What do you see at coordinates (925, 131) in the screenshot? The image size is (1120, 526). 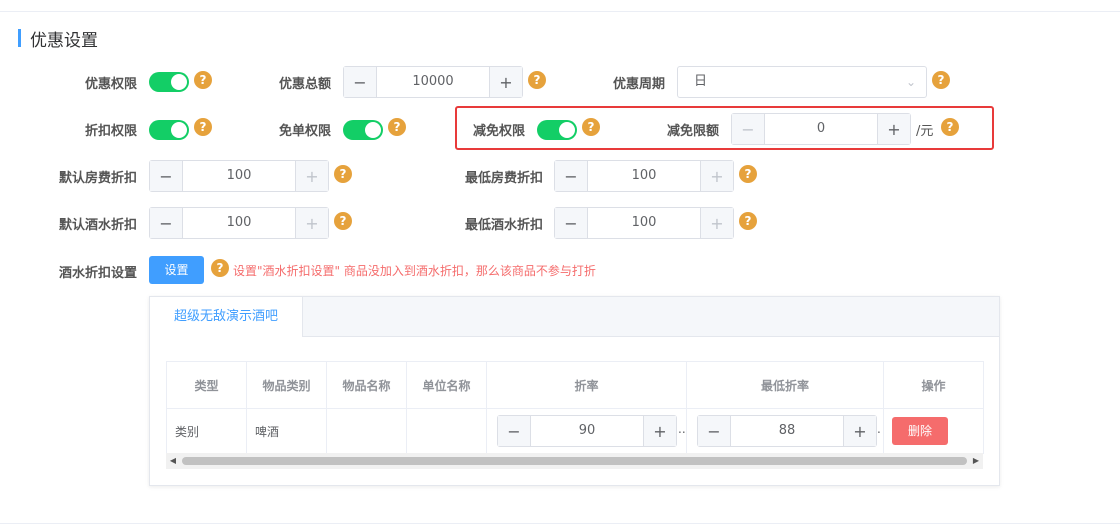 I see `reduce-unit: /元` at bounding box center [925, 131].